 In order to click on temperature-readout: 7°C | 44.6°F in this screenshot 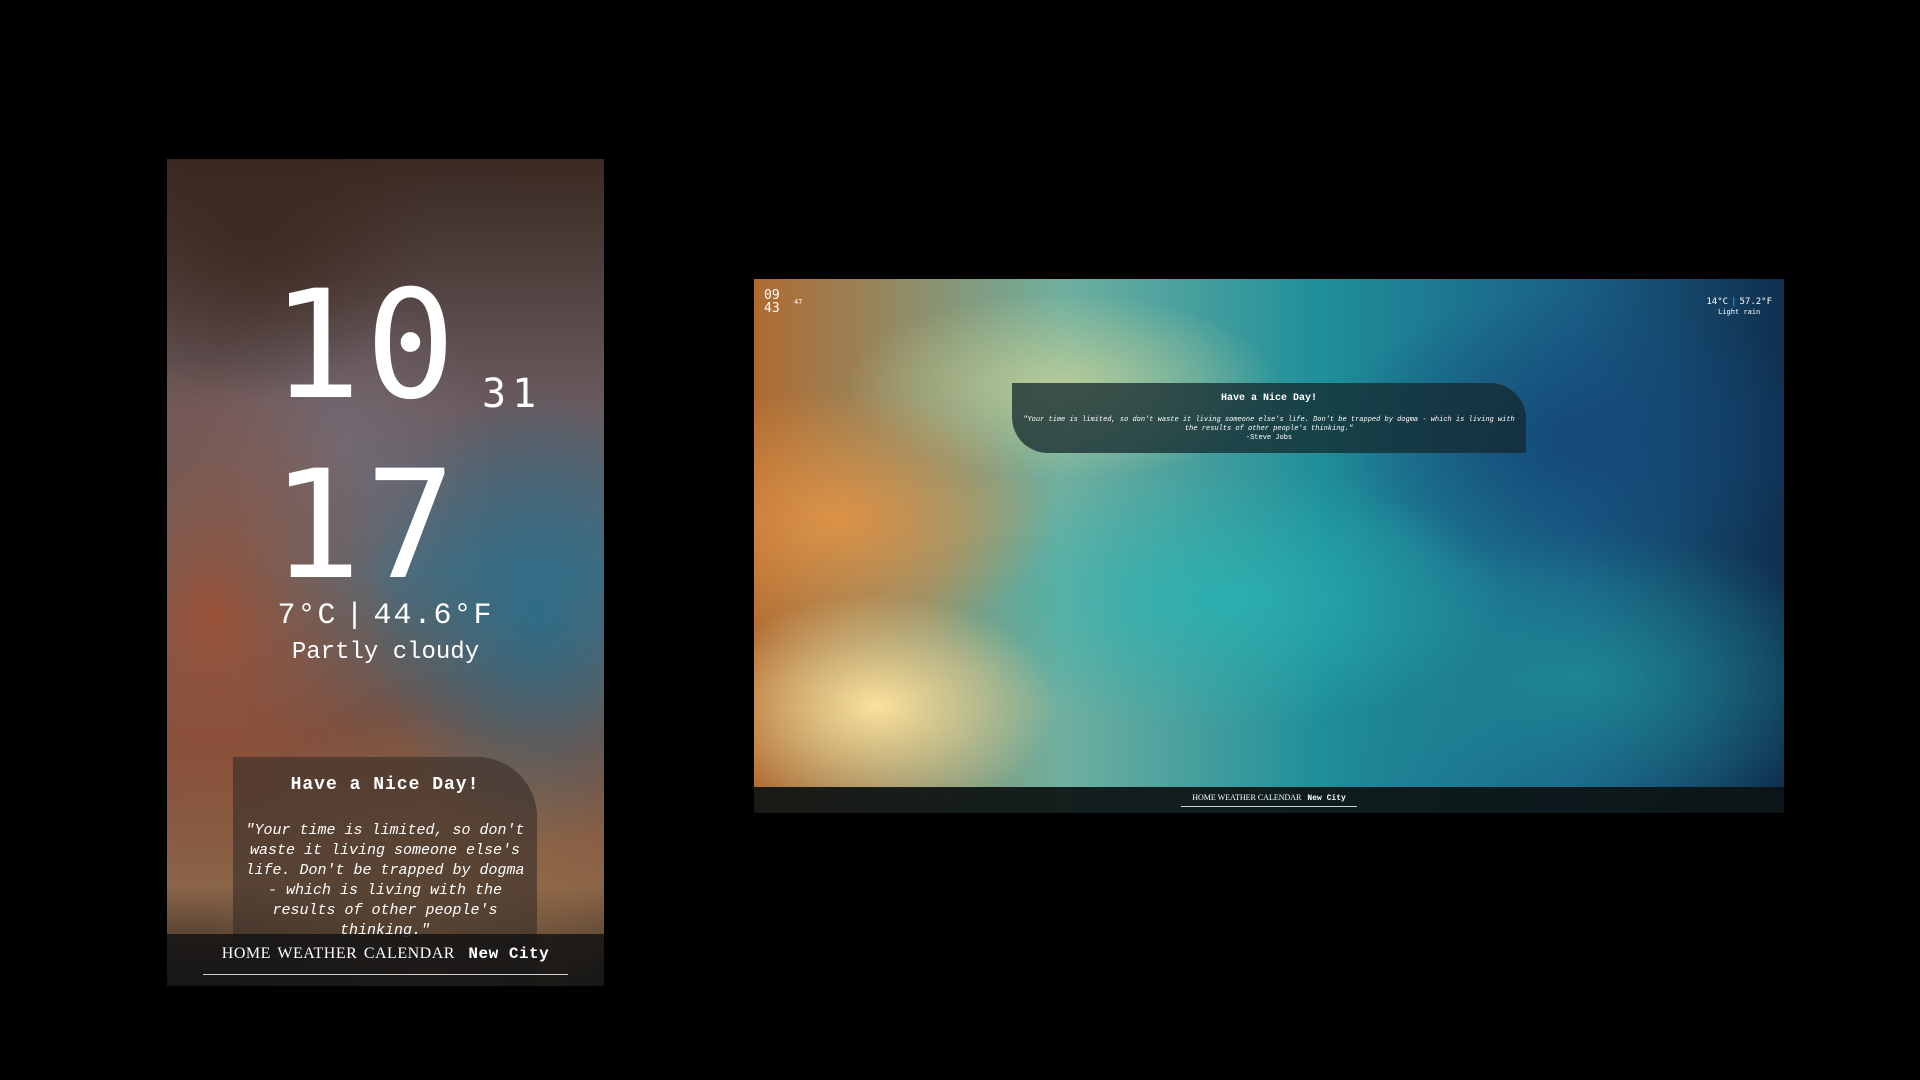, I will do `click(385, 616)`.